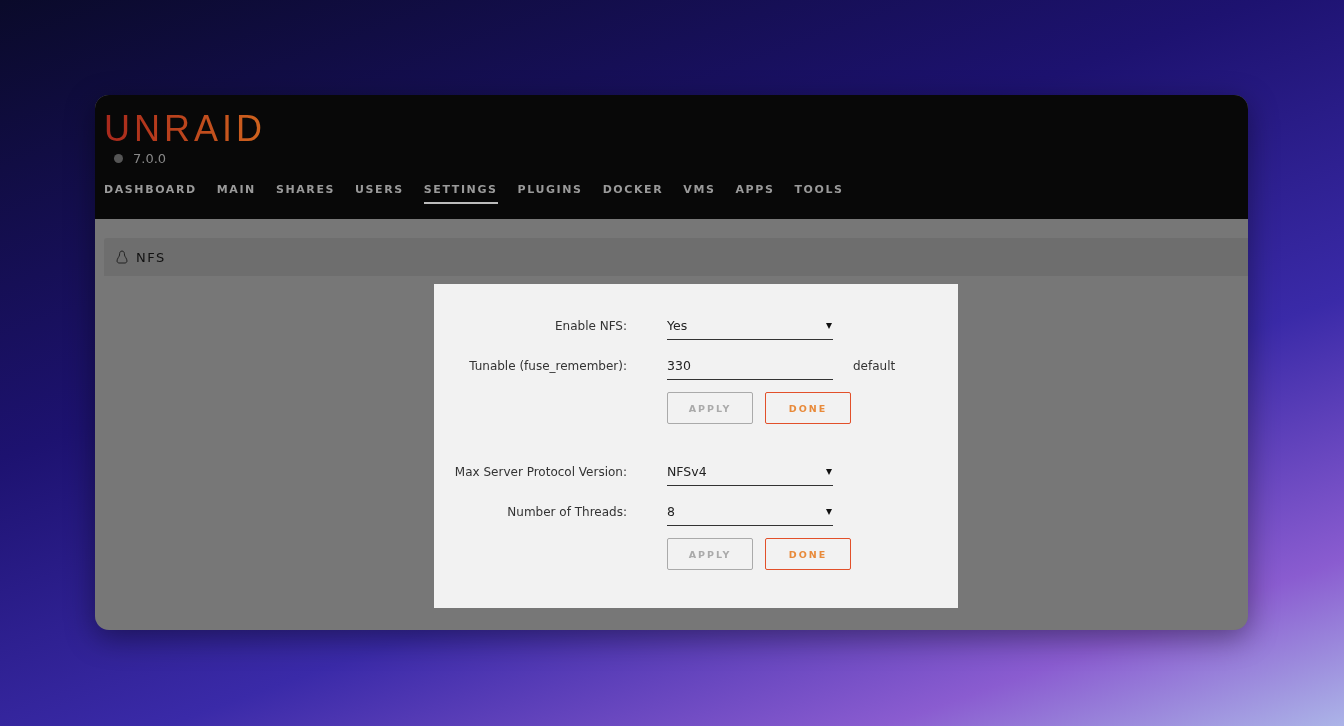  What do you see at coordinates (750, 366) in the screenshot?
I see `input-field: 330` at bounding box center [750, 366].